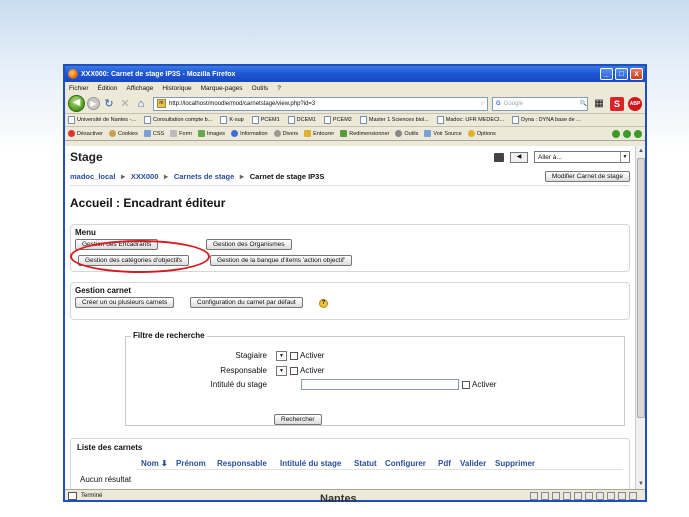  I want to click on bookmark-star-icon: ☆, so click(482, 103).